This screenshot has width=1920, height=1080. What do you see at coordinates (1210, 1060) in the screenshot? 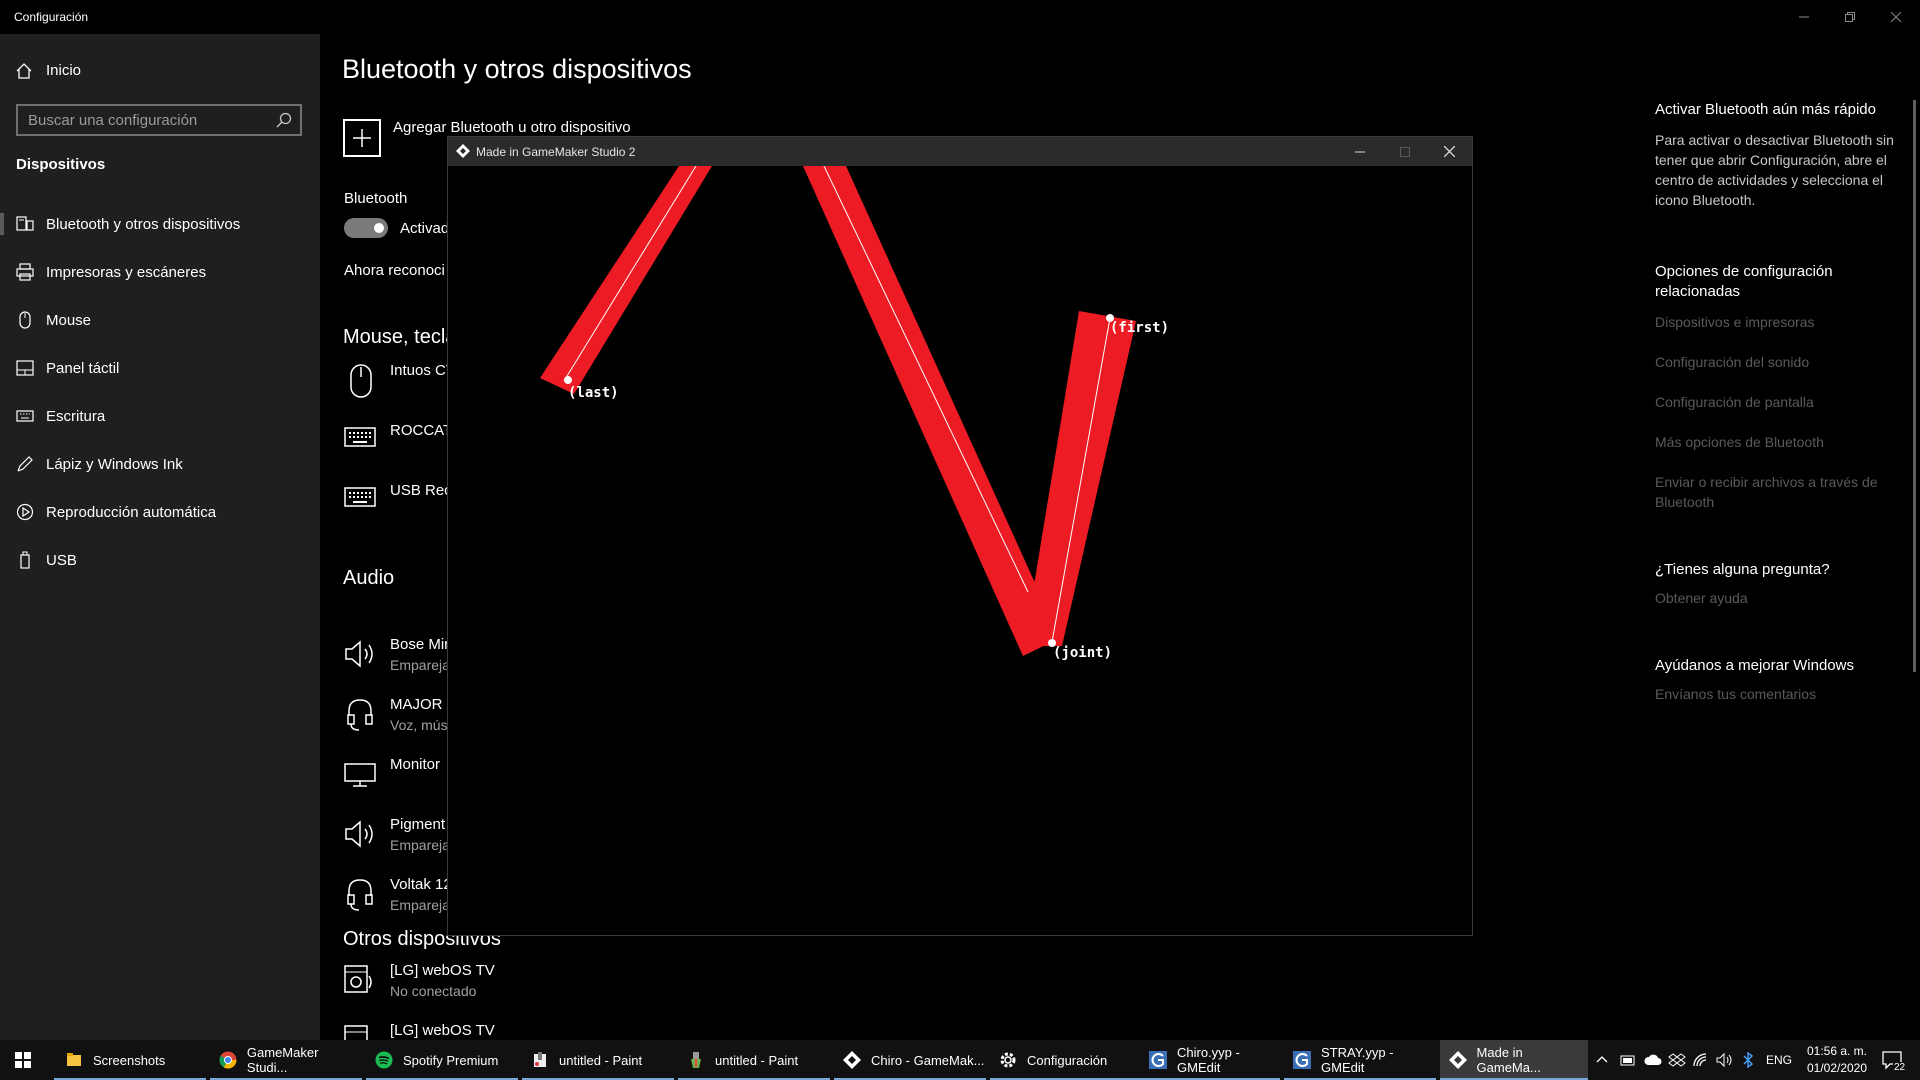
I see `taskbar-item: Chiro.yyp - GMEdit` at bounding box center [1210, 1060].